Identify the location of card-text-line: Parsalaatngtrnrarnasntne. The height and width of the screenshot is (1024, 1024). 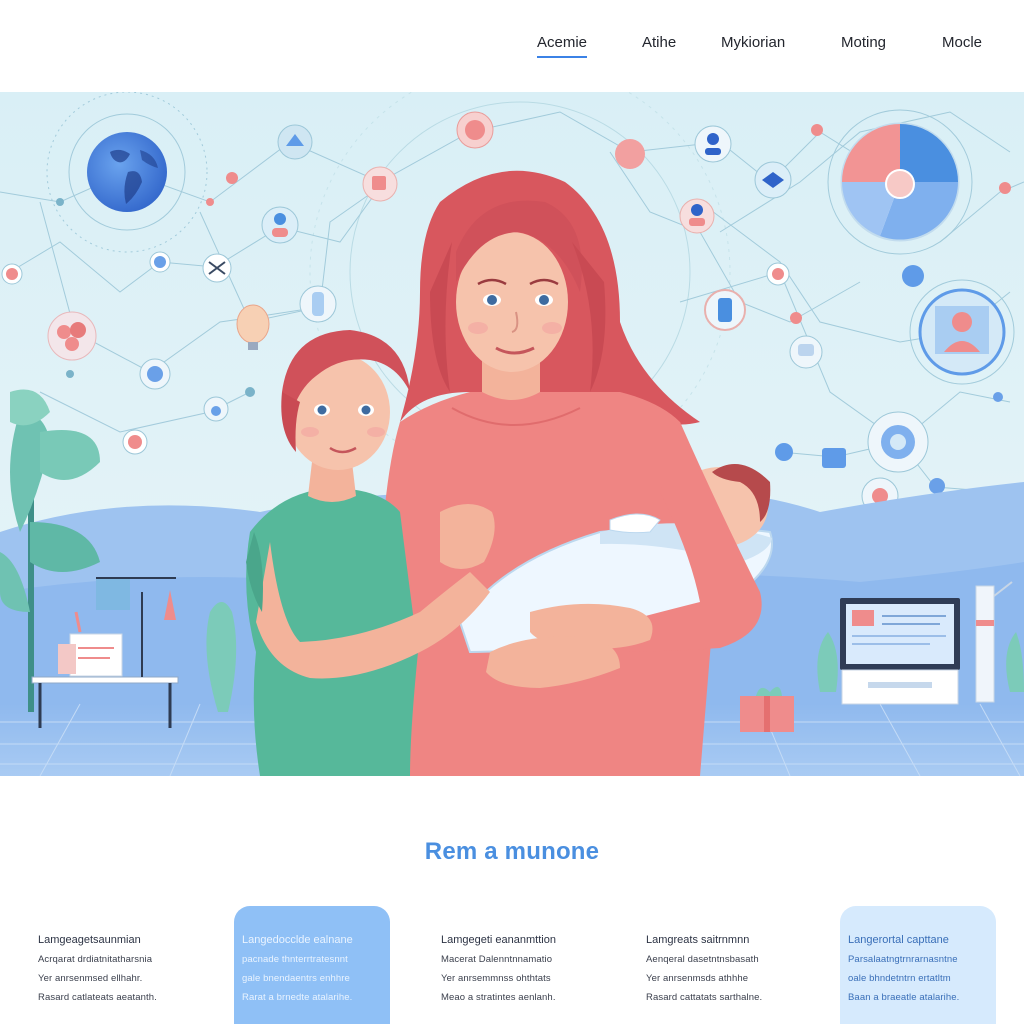
(903, 959).